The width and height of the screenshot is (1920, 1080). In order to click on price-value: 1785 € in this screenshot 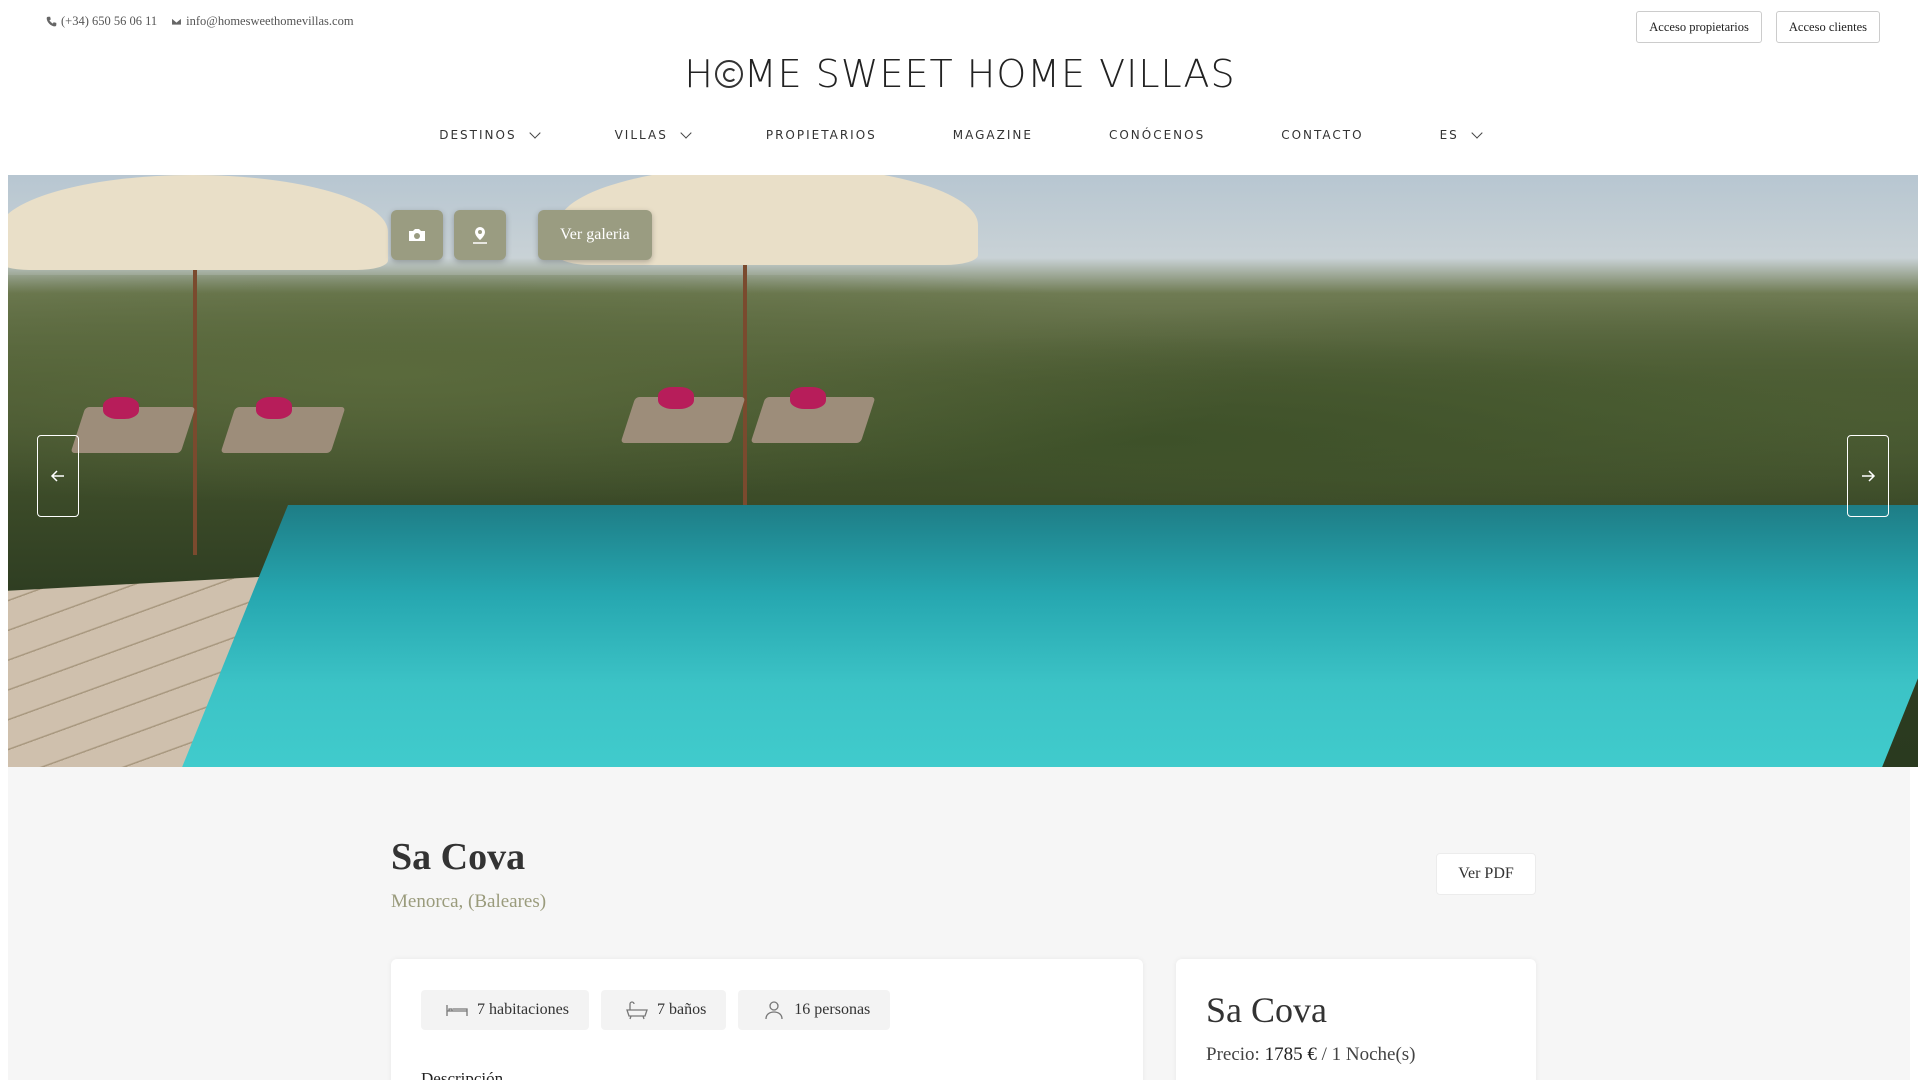, I will do `click(1290, 1054)`.